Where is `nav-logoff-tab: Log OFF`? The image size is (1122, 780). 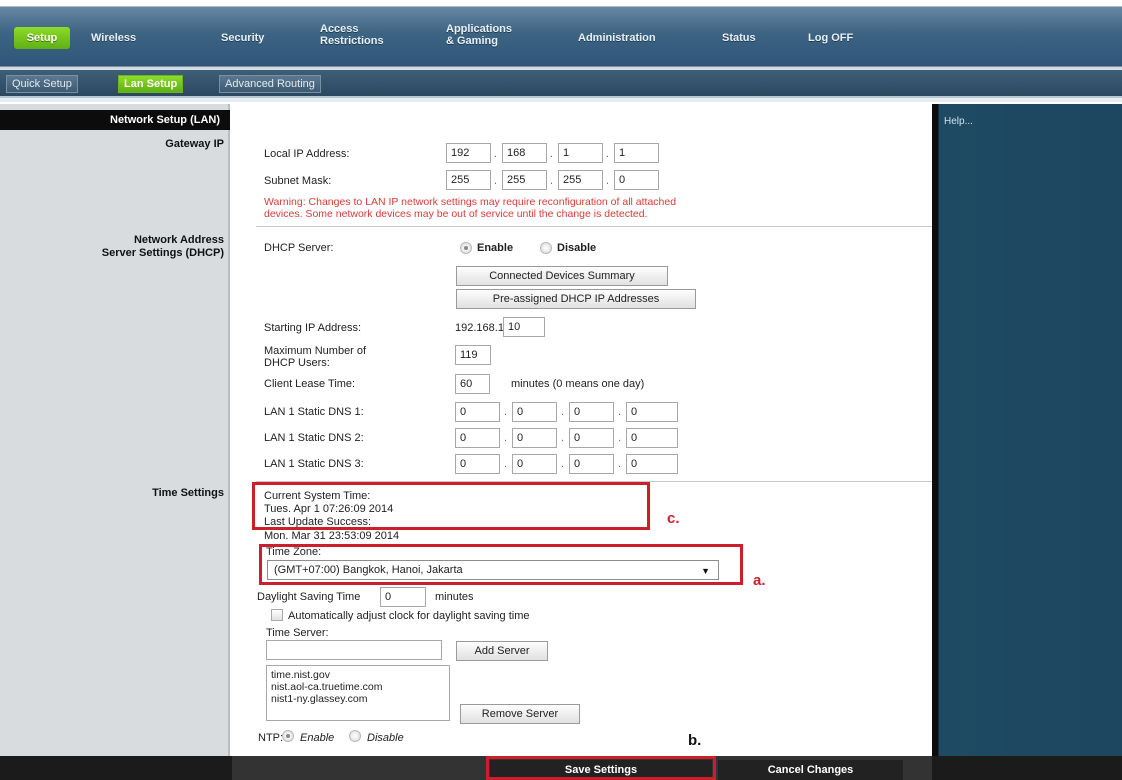 nav-logoff-tab: Log OFF is located at coordinates (830, 38).